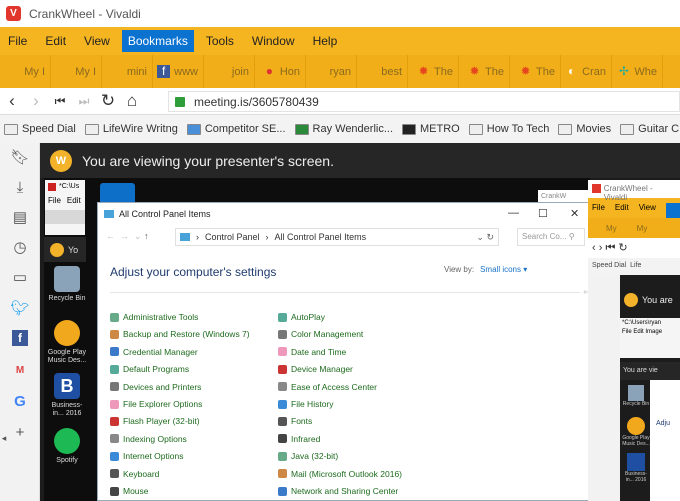 This screenshot has width=680, height=501. What do you see at coordinates (301, 317) in the screenshot?
I see `control-panel-item: AutoPlay` at bounding box center [301, 317].